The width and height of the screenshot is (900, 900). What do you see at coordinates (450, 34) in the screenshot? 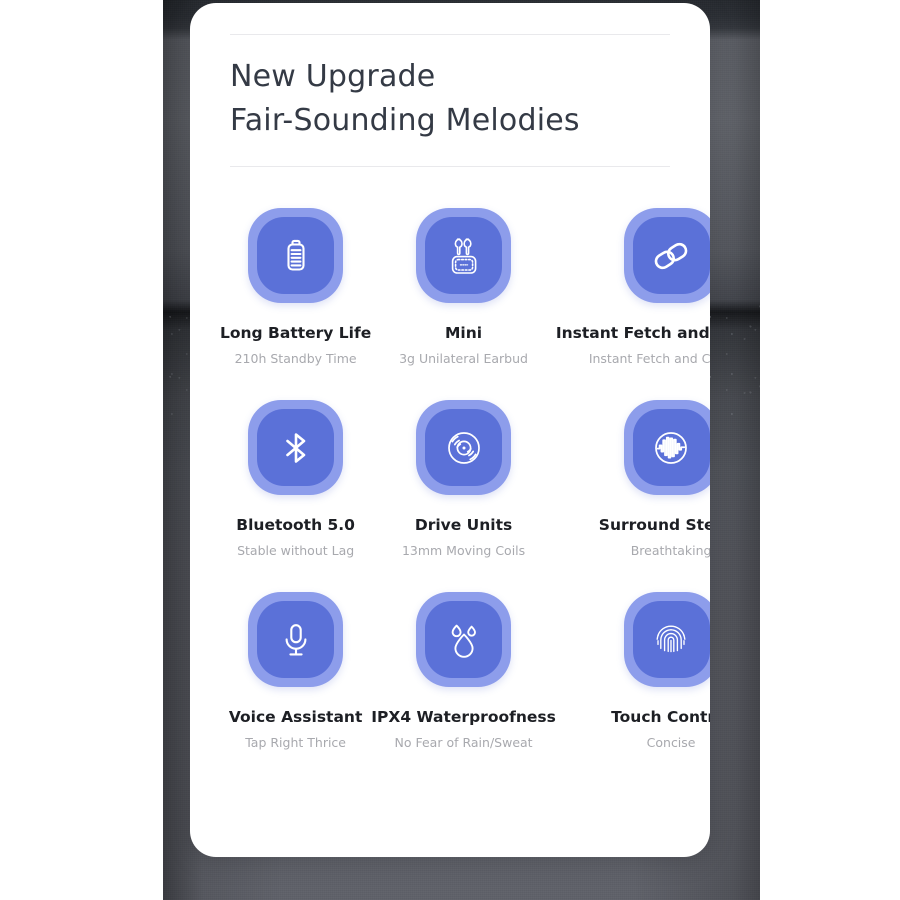
I see `divider-top` at bounding box center [450, 34].